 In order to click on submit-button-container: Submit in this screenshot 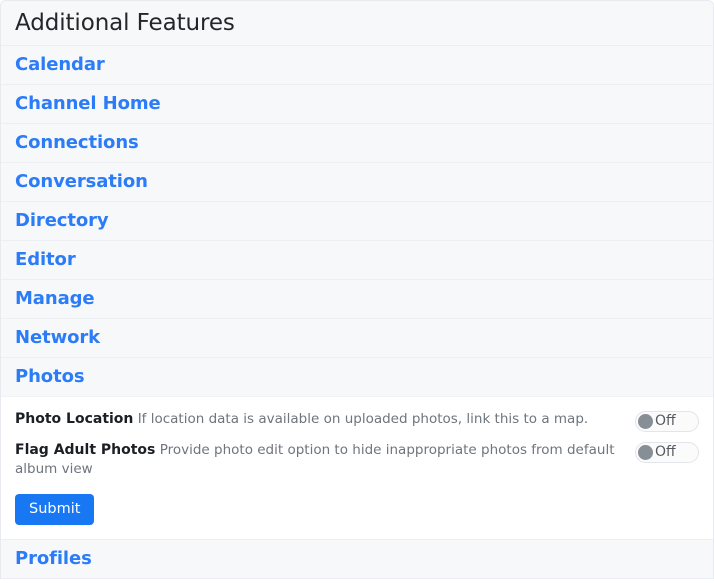, I will do `click(357, 504)`.